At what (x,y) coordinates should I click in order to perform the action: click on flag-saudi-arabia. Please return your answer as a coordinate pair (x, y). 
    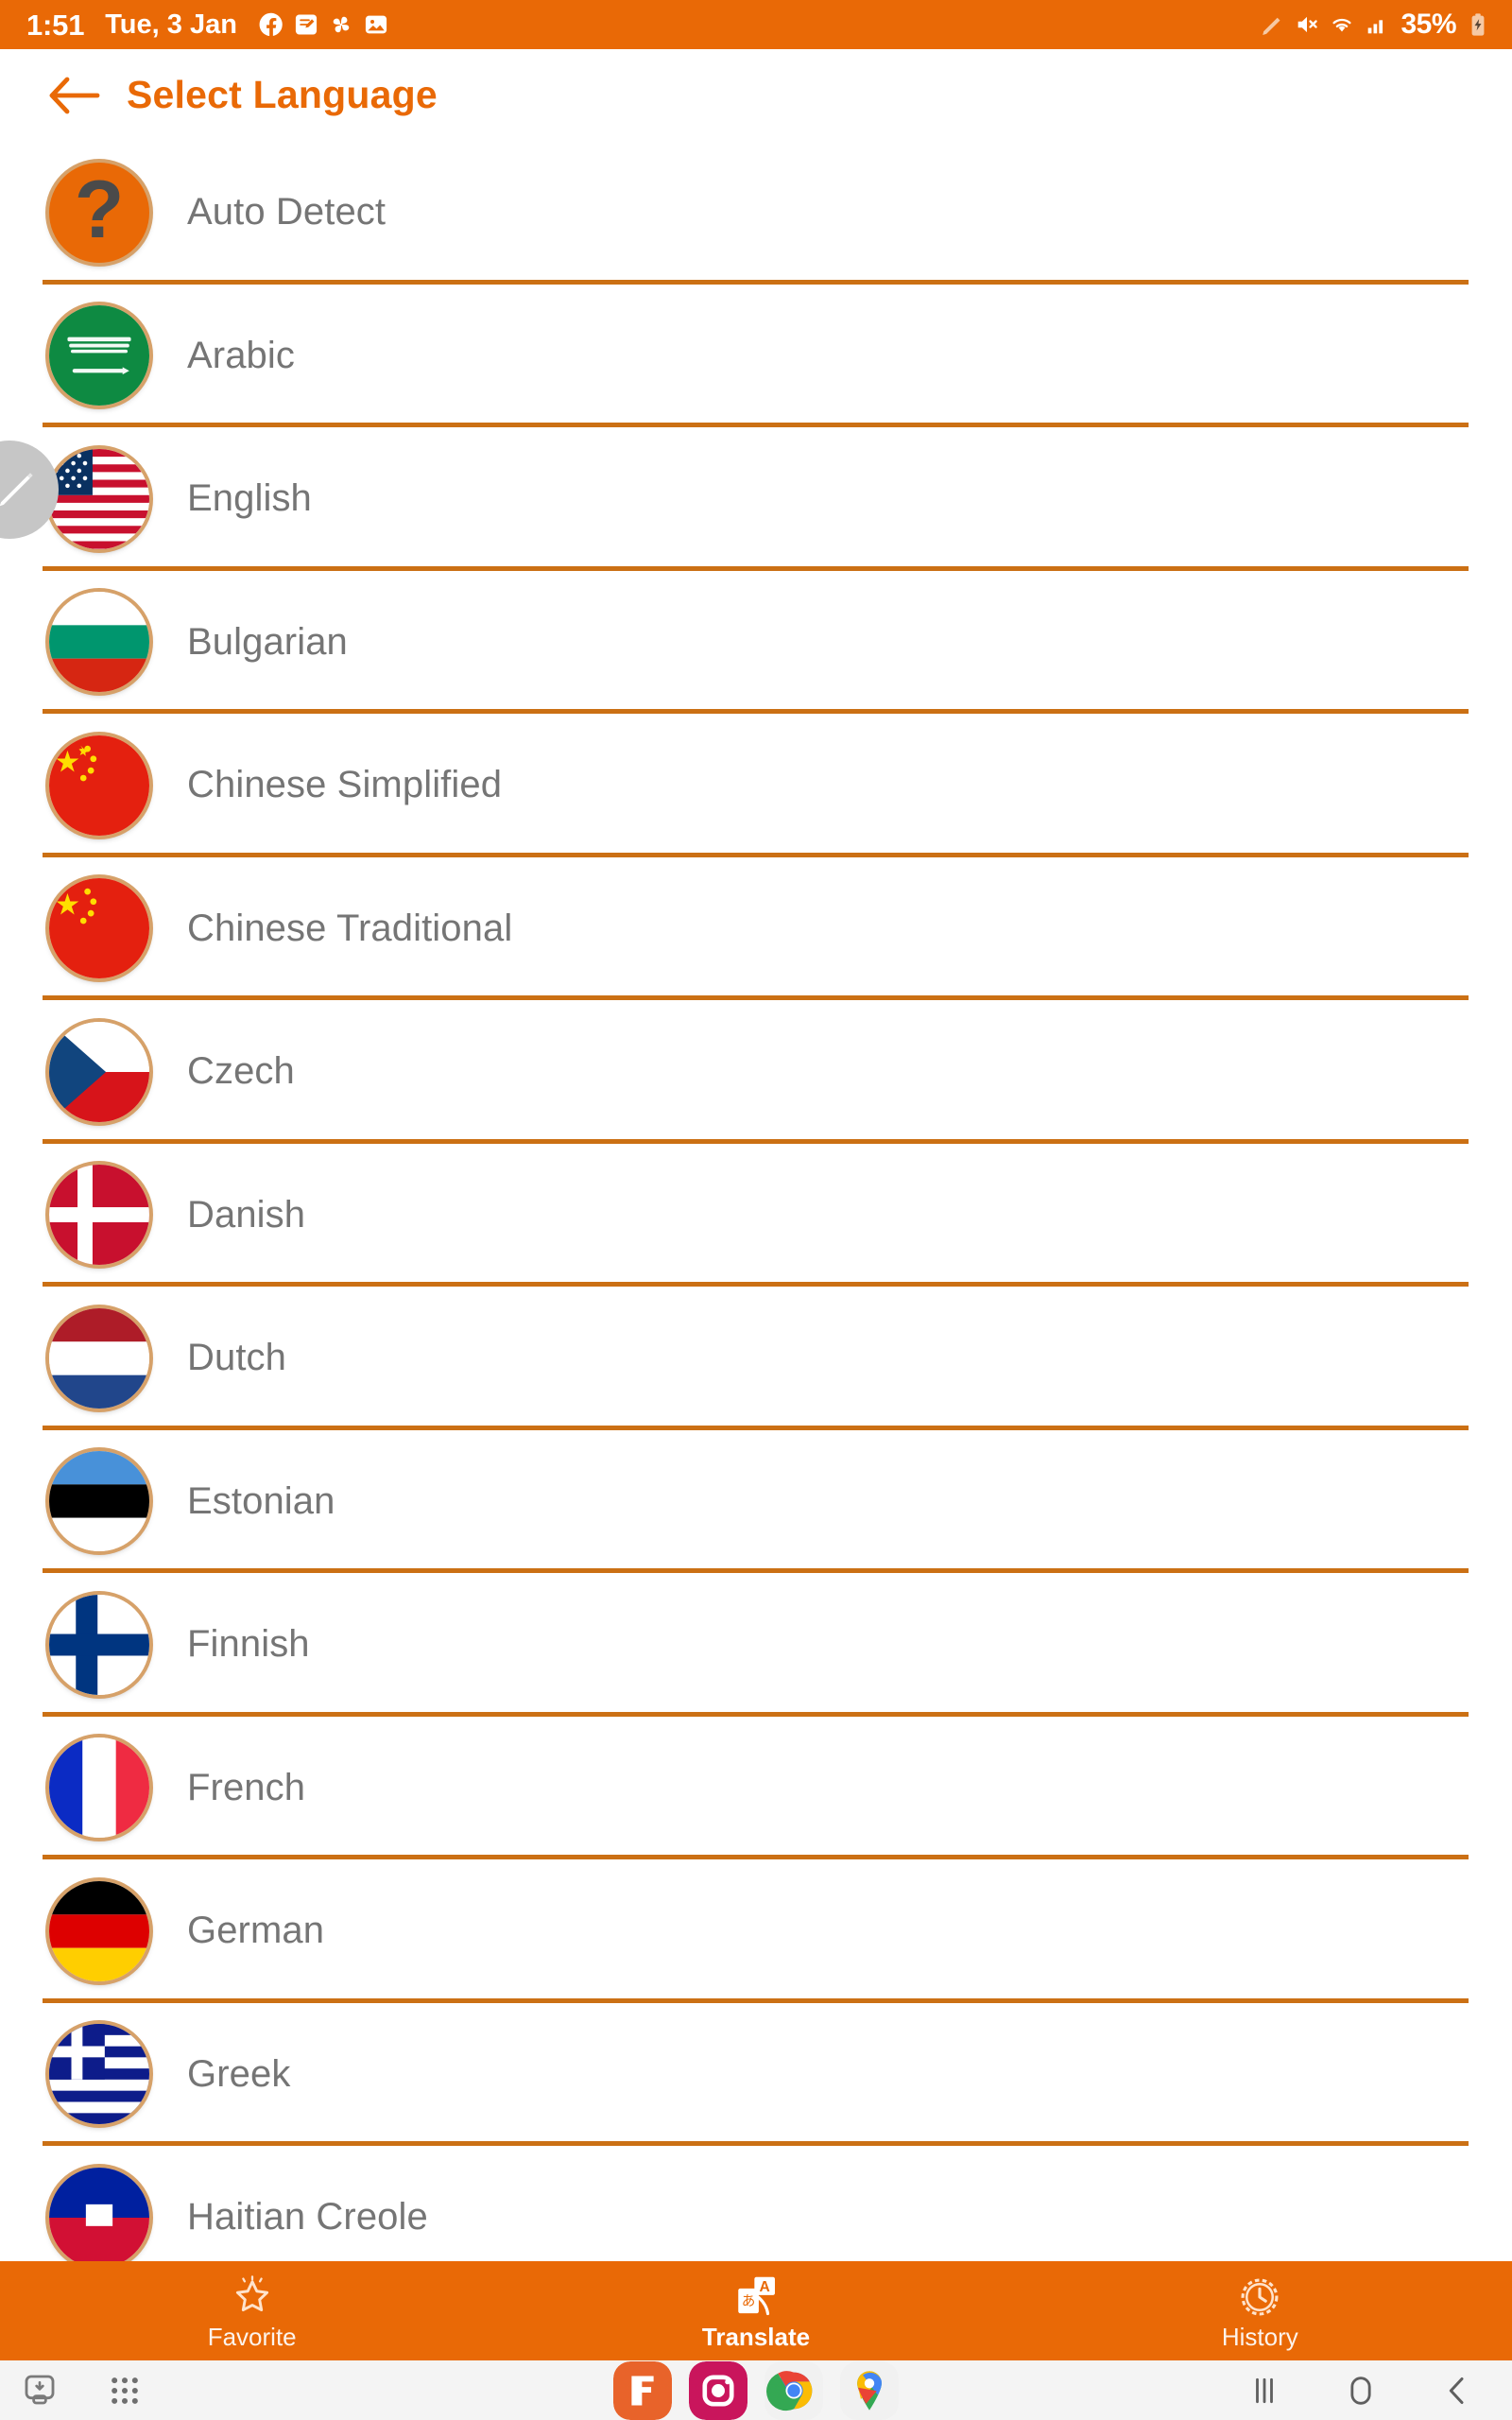
    Looking at the image, I should click on (99, 355).